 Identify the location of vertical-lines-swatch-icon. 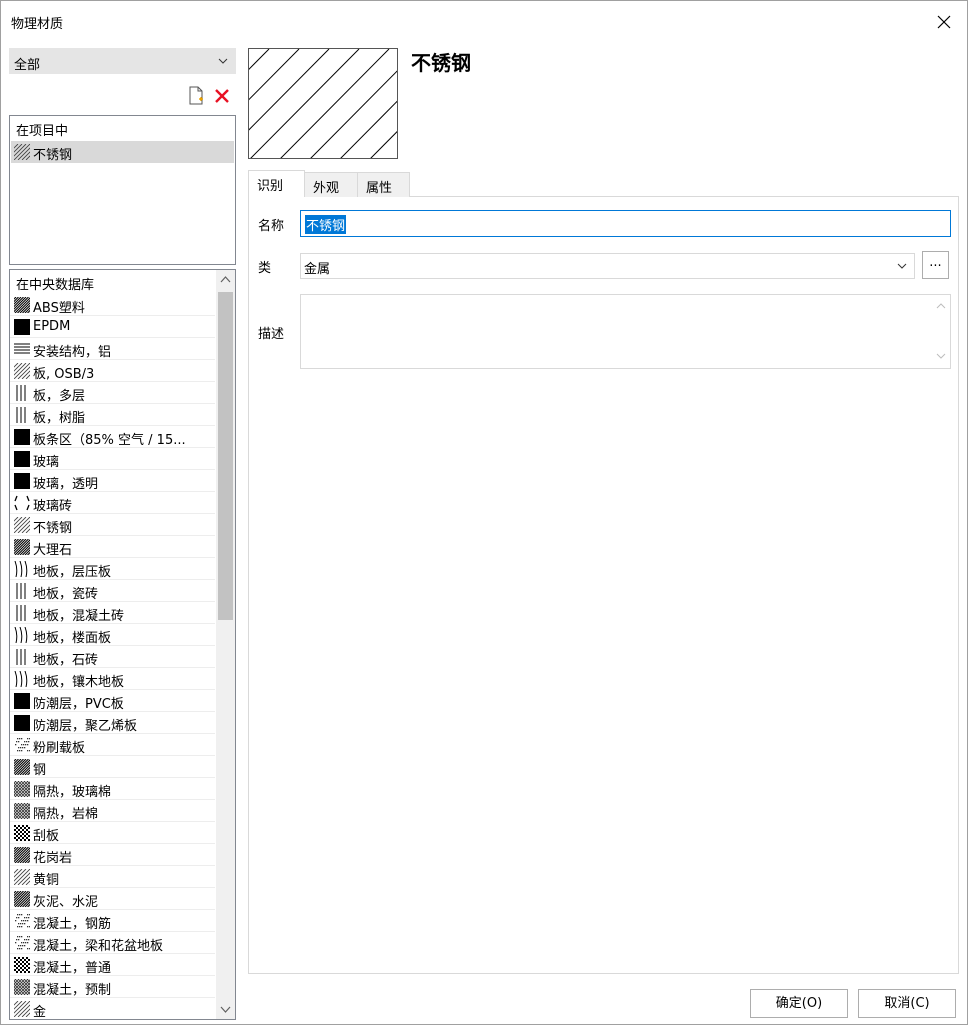
(22, 657).